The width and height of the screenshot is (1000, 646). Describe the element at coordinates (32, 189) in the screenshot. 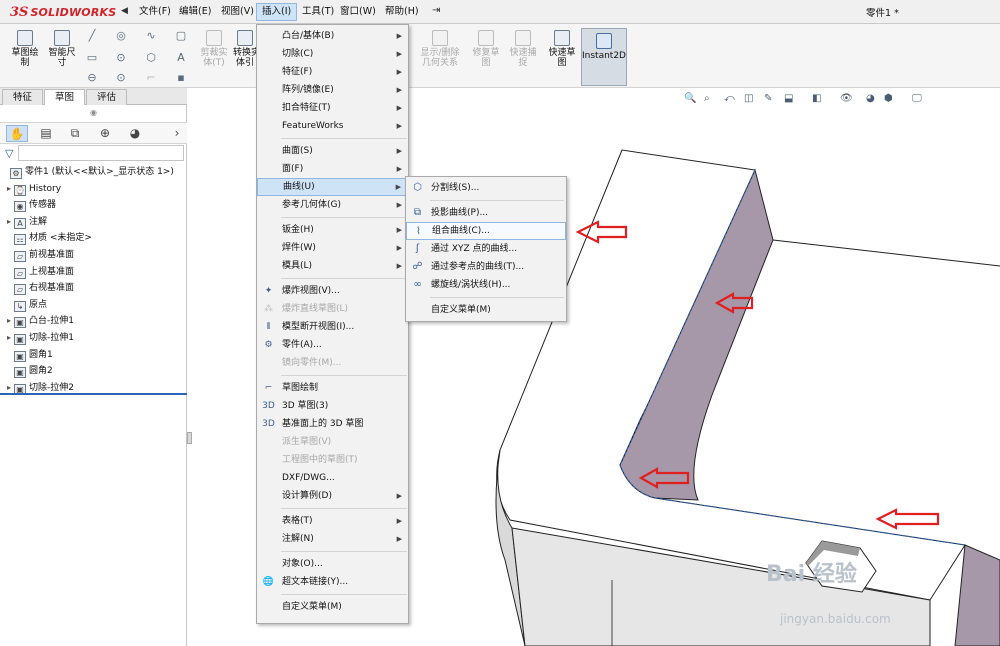

I see `tree-item: ▸ ⌚ History` at that location.